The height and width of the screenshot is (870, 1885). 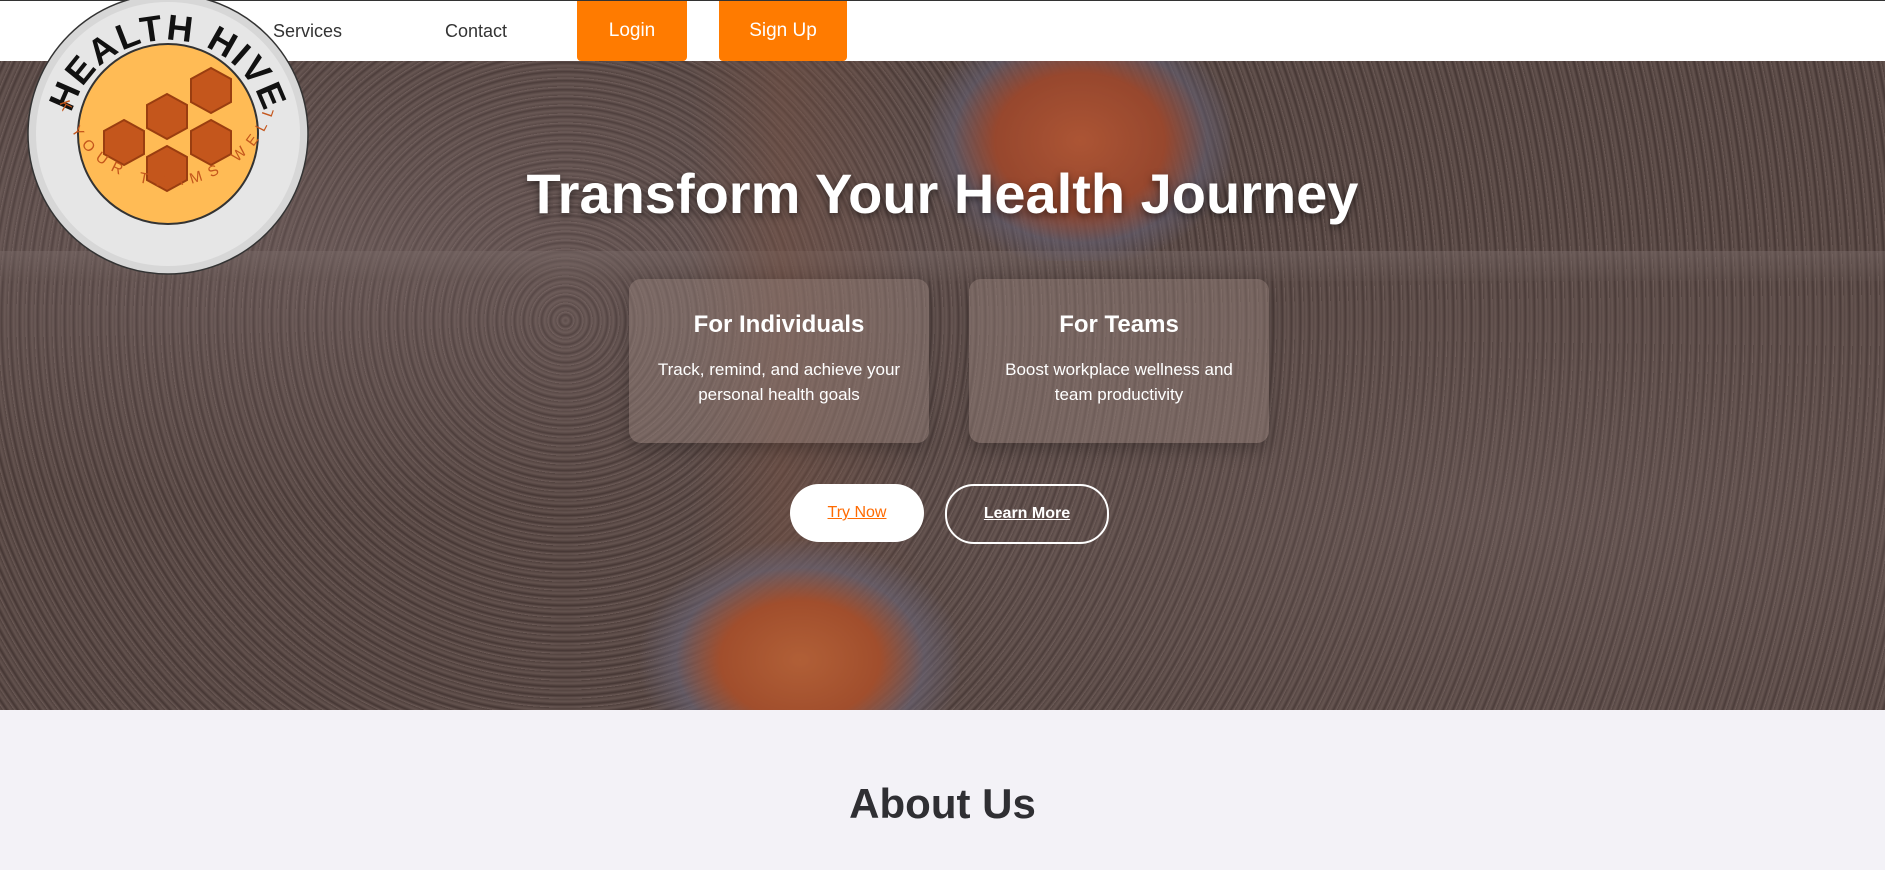 I want to click on try-now-button: Try Now, so click(x=857, y=513).